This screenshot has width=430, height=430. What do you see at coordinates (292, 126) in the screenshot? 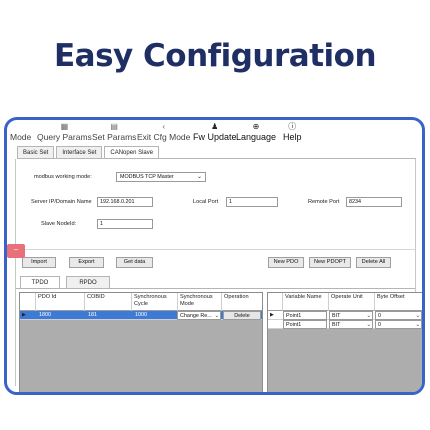
I see `help-icon: ⓘ` at bounding box center [292, 126].